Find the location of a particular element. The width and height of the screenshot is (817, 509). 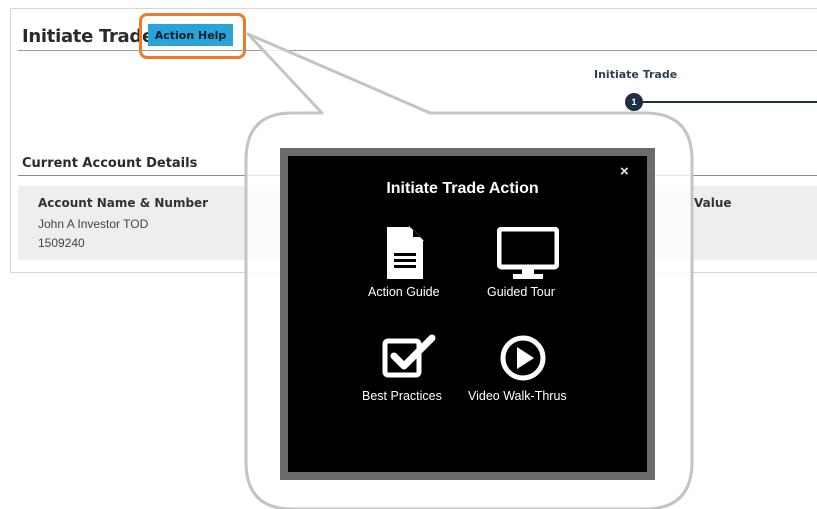

modal-title: Initiate Trade Action is located at coordinates (462, 188).